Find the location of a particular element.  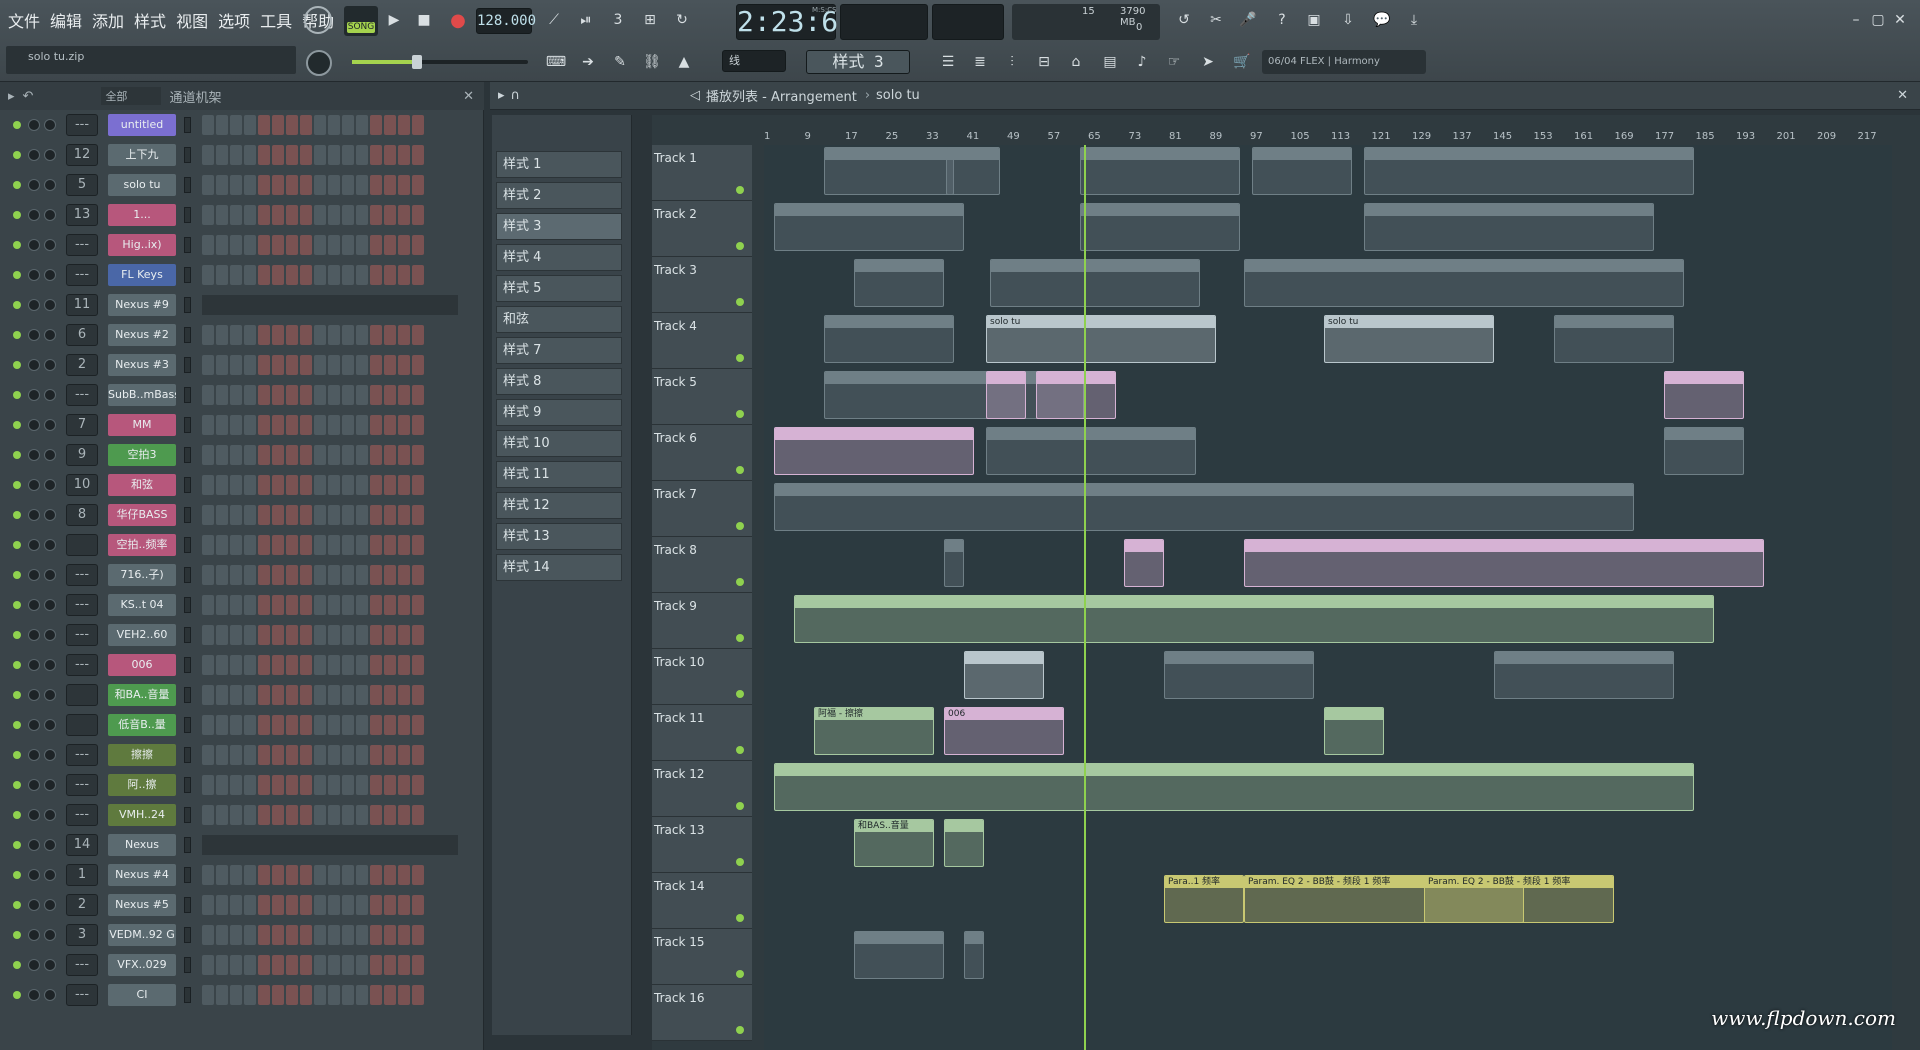

channel-name-button: 和弦 is located at coordinates (142, 485).